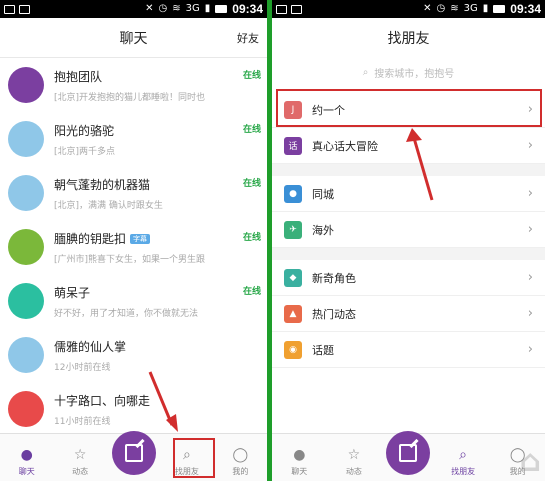 The image size is (545, 481). I want to click on star-icon: ☆, so click(354, 455).